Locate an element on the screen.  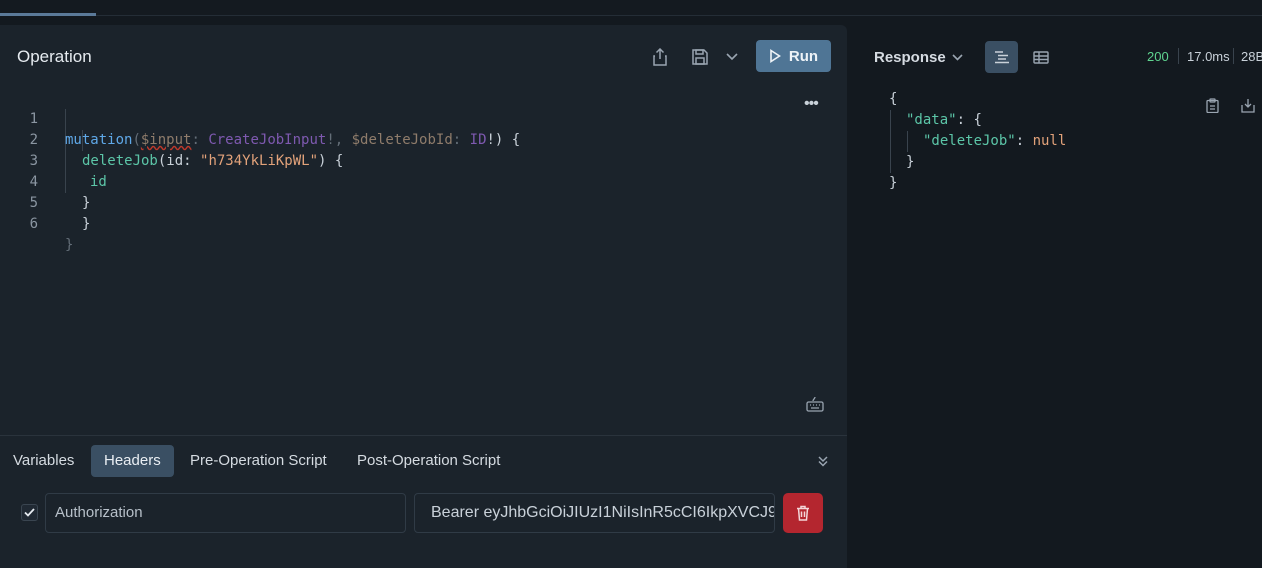
punctuation: !, is located at coordinates (339, 140).